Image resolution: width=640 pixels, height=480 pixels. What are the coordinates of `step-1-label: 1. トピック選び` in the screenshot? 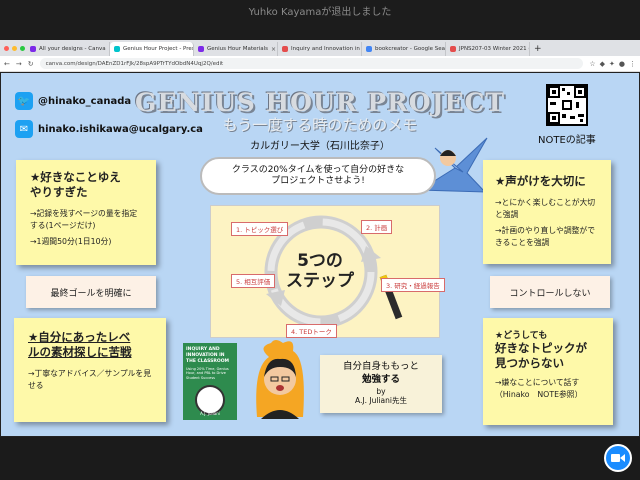 It's located at (260, 229).